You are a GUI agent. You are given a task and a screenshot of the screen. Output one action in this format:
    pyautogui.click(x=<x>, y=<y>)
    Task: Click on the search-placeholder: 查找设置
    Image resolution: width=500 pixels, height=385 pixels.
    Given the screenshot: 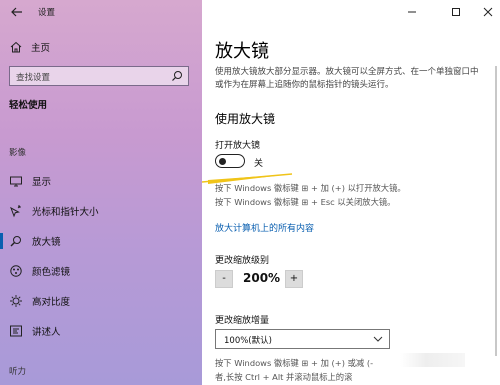 What is the action you would take?
    pyautogui.click(x=33, y=78)
    